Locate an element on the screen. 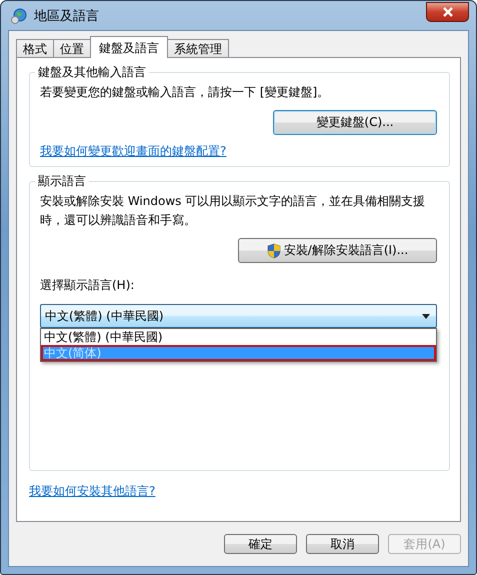 This screenshot has height=575, width=477. description-text: 安裝或解除安裝 Windows 可以用以顯示文字的語言，並在具備相關支援時，還可以辨識語音和手寫。 is located at coordinates (233, 211).